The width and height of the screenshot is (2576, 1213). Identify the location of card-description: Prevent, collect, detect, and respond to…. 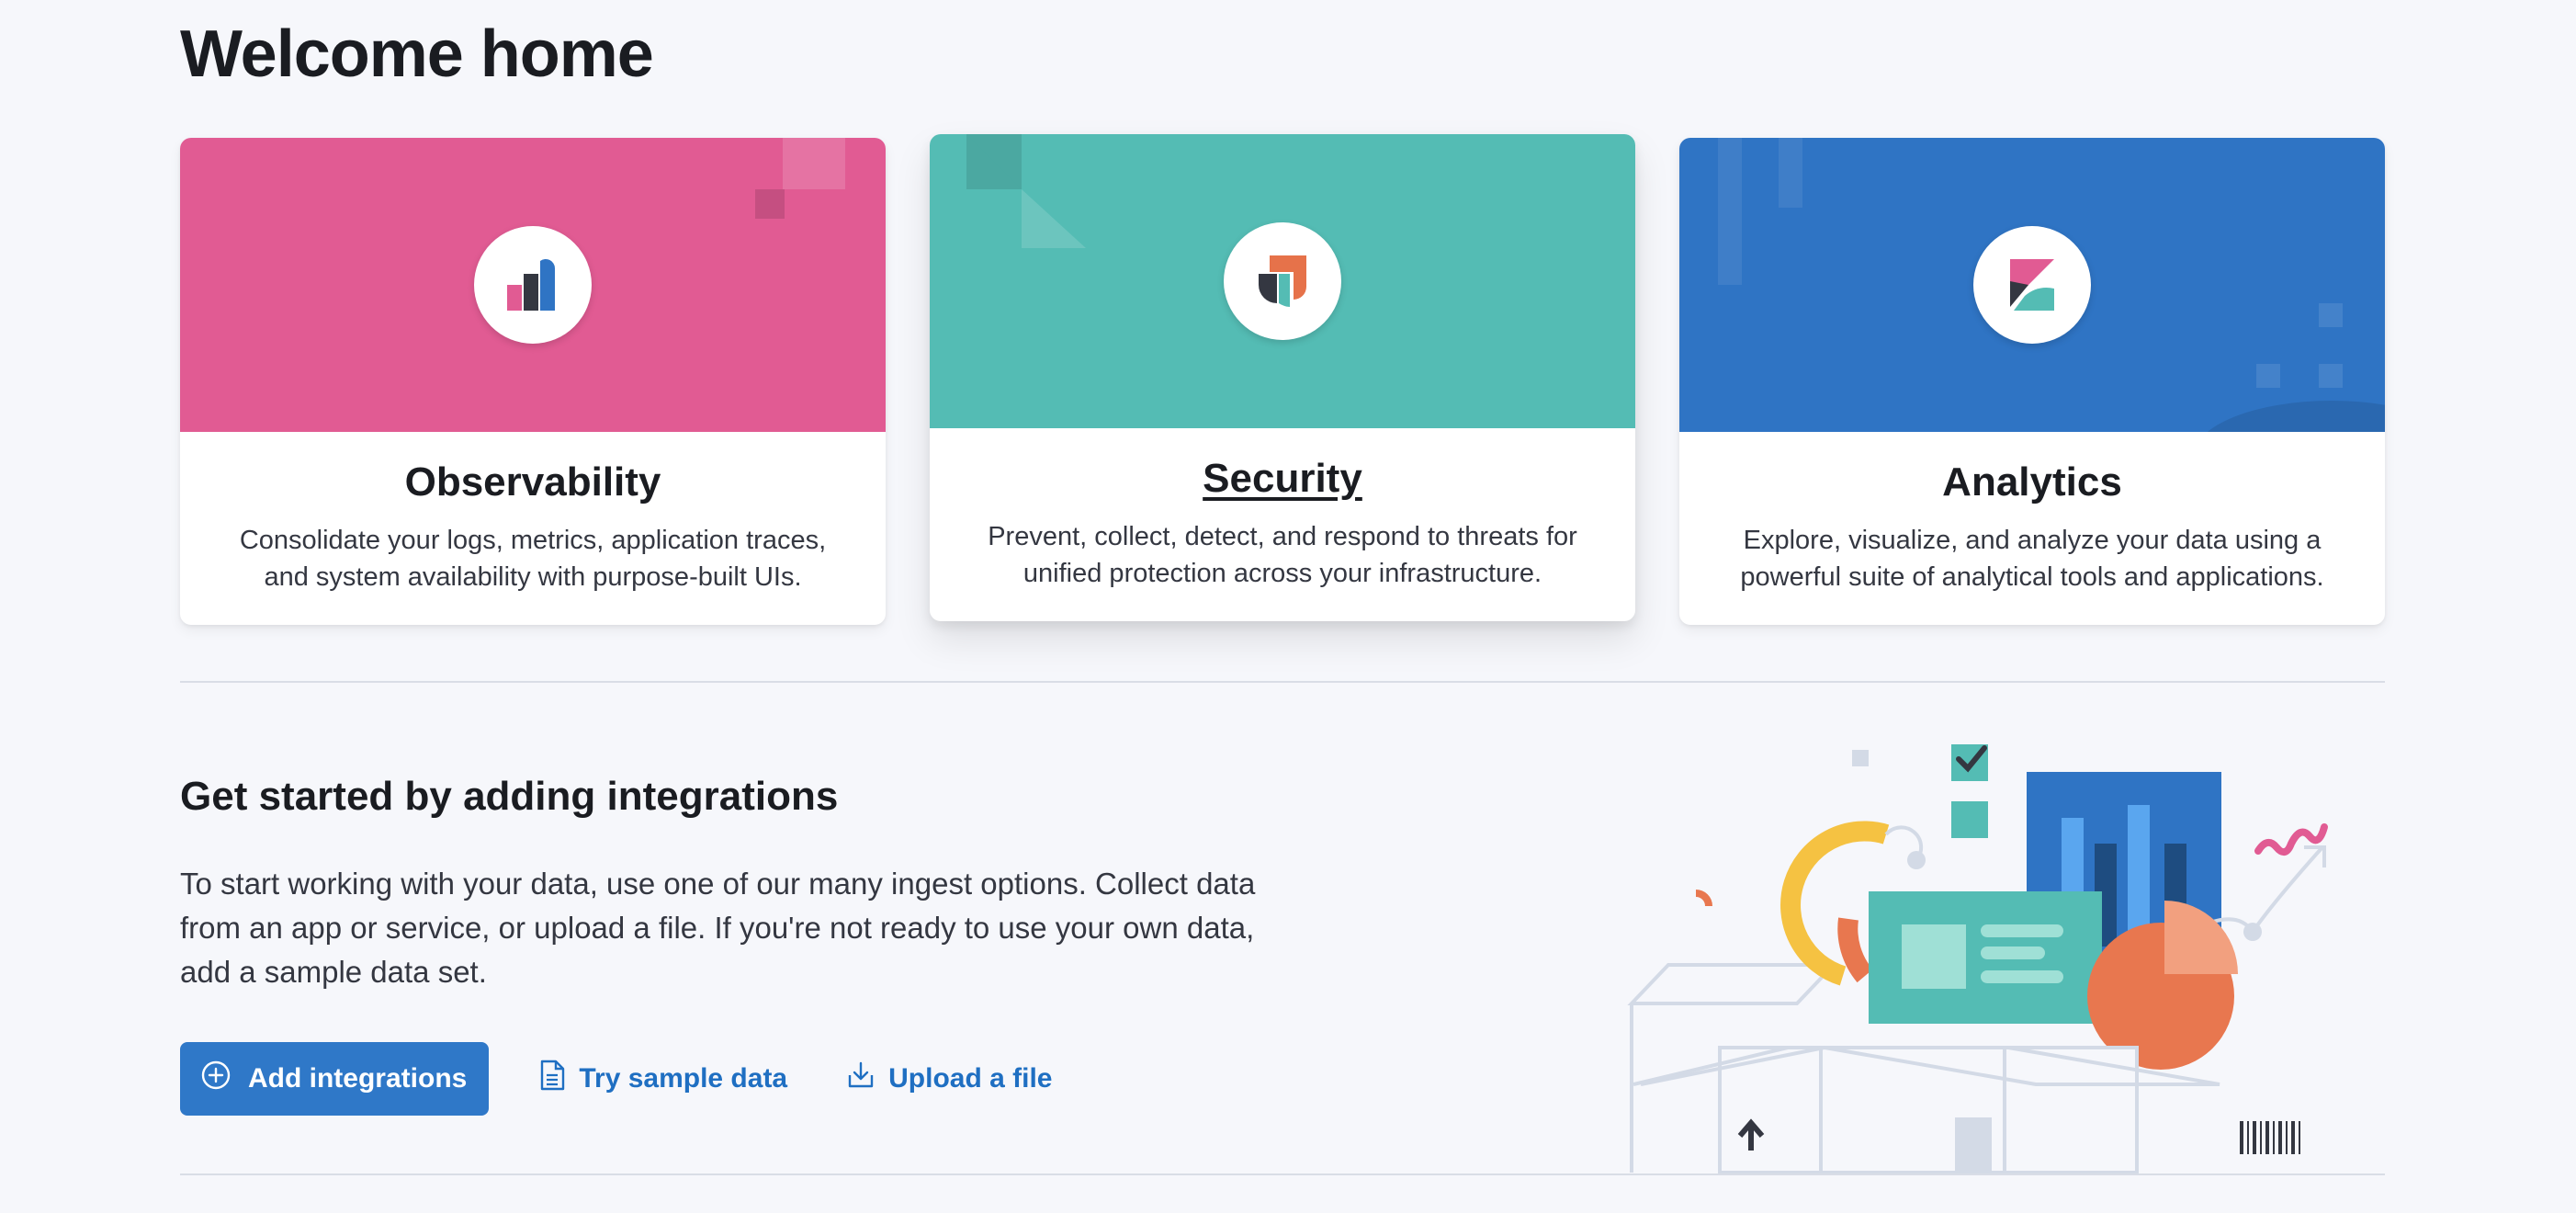
(1282, 555).